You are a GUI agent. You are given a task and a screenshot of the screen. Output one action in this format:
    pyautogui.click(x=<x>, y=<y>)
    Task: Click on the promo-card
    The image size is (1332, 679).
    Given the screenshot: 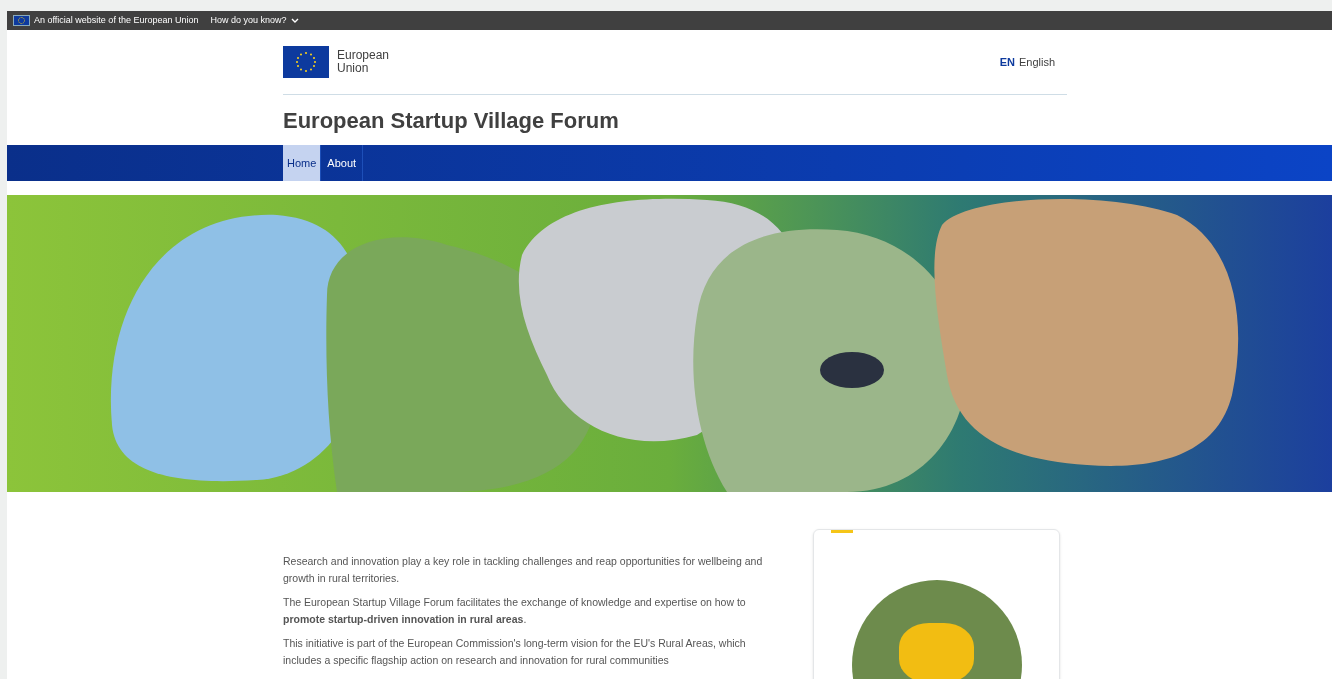 What is the action you would take?
    pyautogui.click(x=936, y=604)
    